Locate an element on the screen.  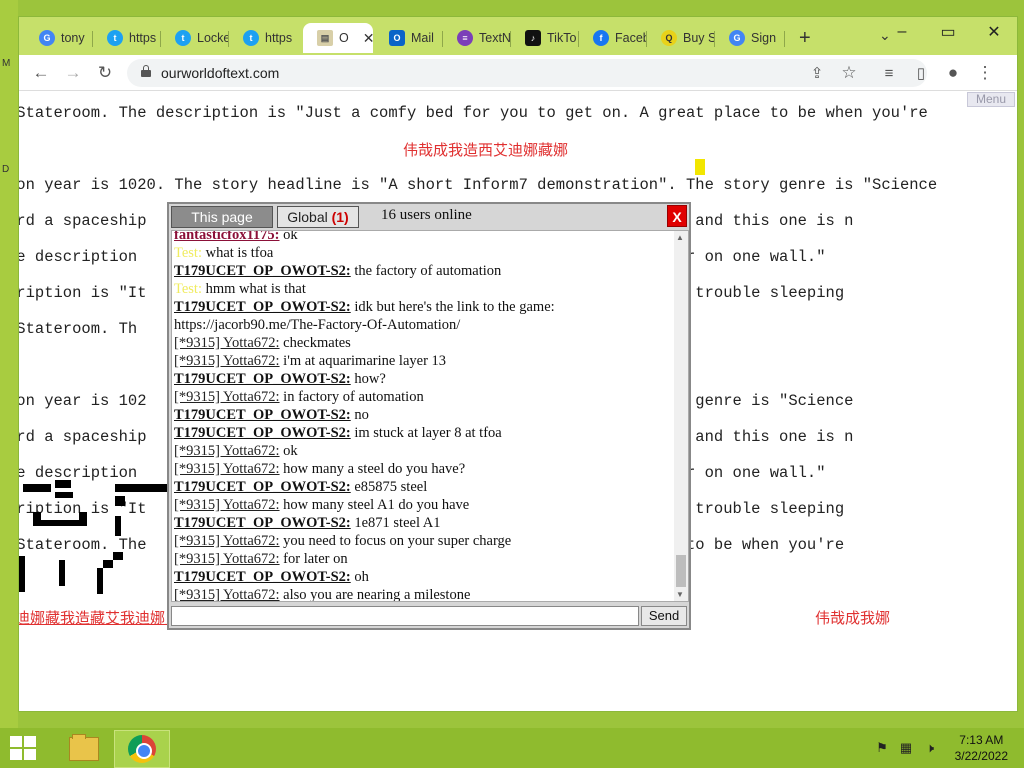
new-tab-icon: + is located at coordinates (805, 38).